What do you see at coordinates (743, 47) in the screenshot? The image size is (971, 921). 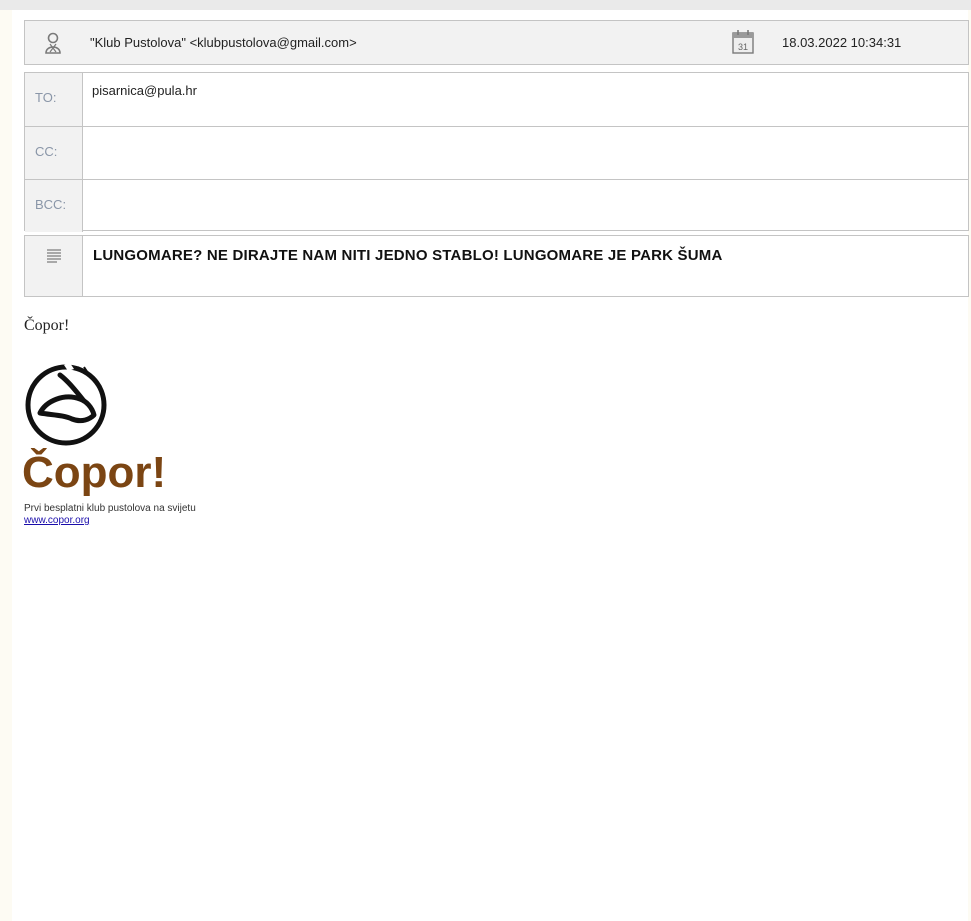 I see `calendar-day: 31` at bounding box center [743, 47].